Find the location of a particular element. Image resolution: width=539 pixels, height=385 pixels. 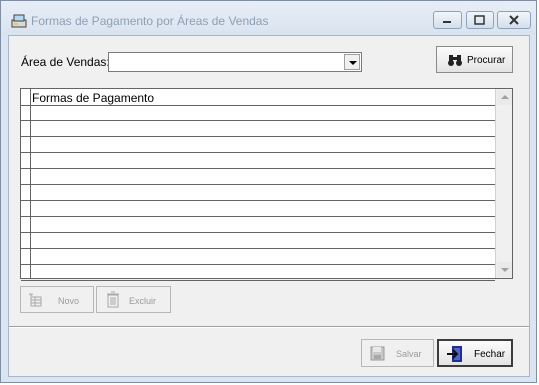

new-button: Novo is located at coordinates (57, 299).